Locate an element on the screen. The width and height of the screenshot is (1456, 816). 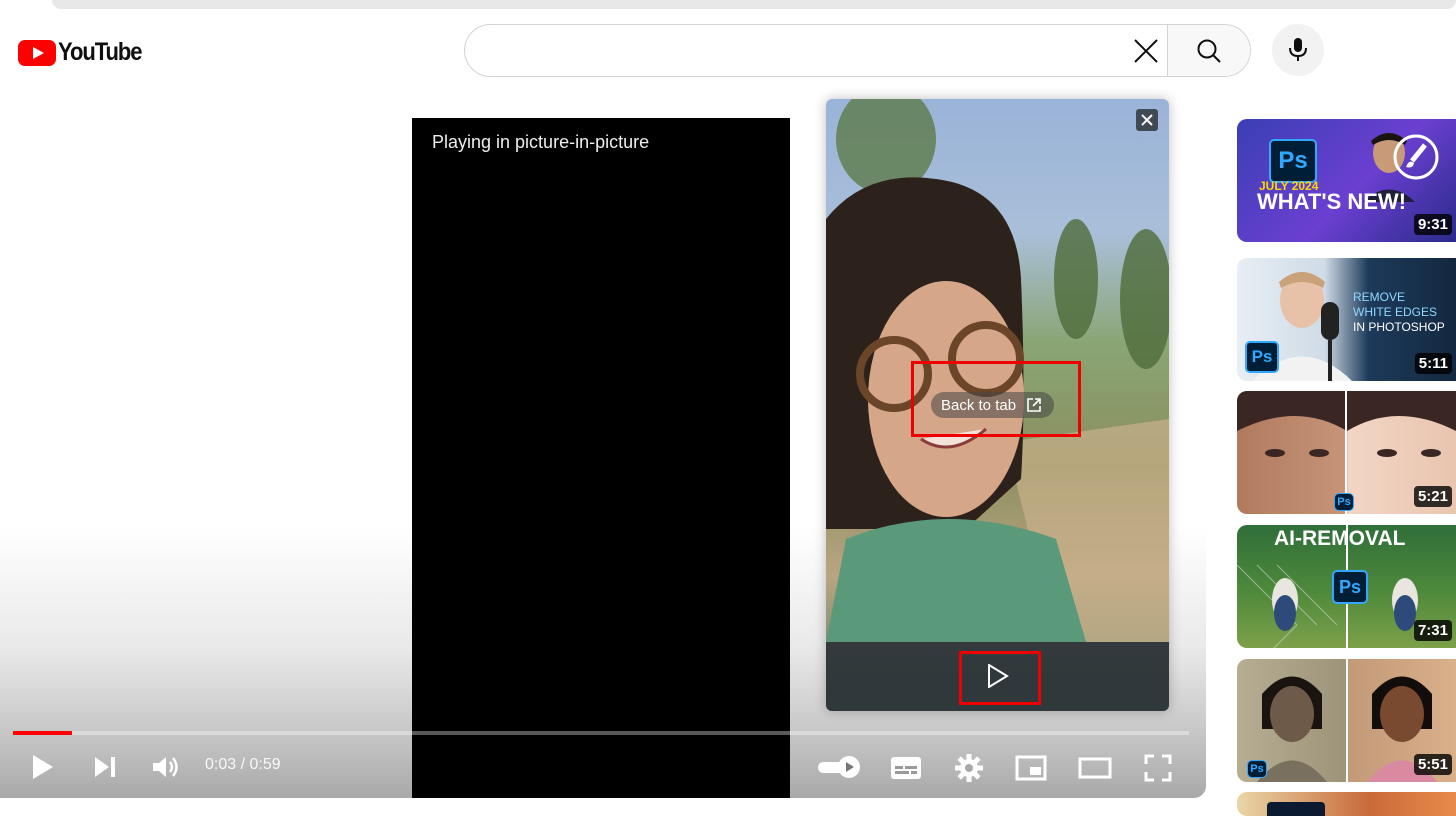
voice-search-button is located at coordinates (1298, 50).